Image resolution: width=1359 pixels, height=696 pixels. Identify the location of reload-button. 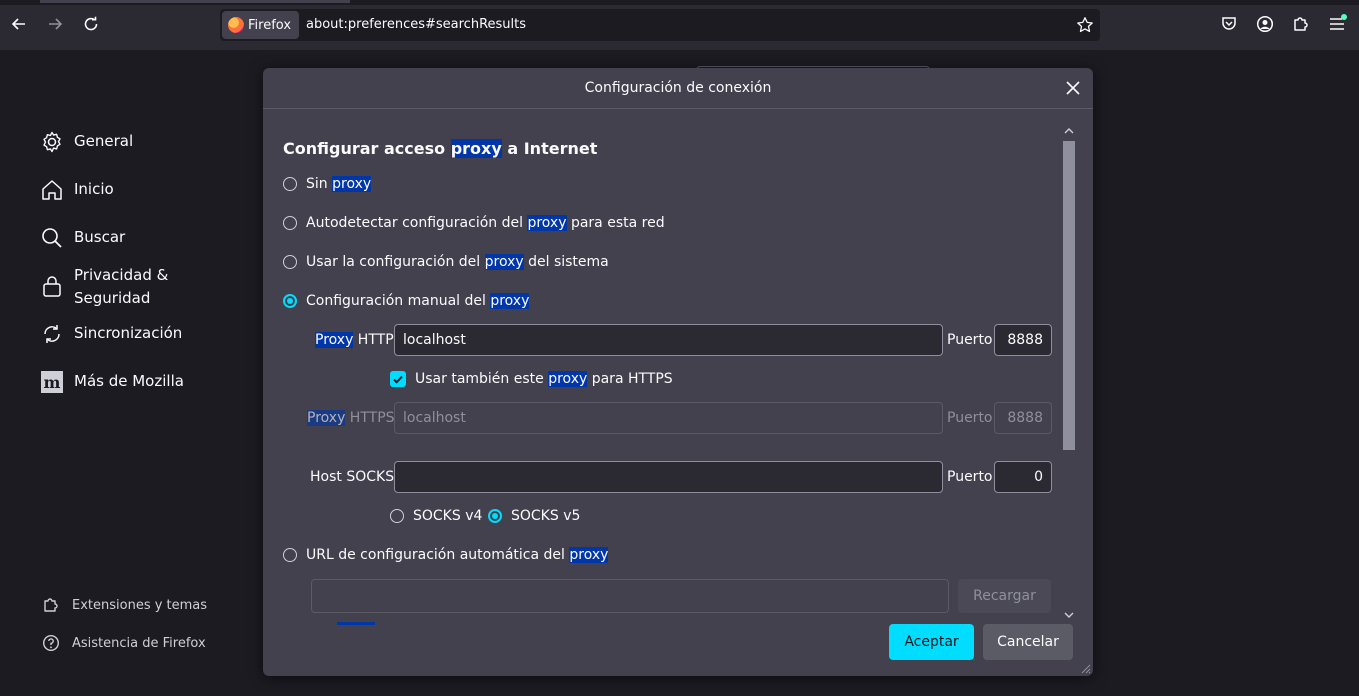
(91, 24).